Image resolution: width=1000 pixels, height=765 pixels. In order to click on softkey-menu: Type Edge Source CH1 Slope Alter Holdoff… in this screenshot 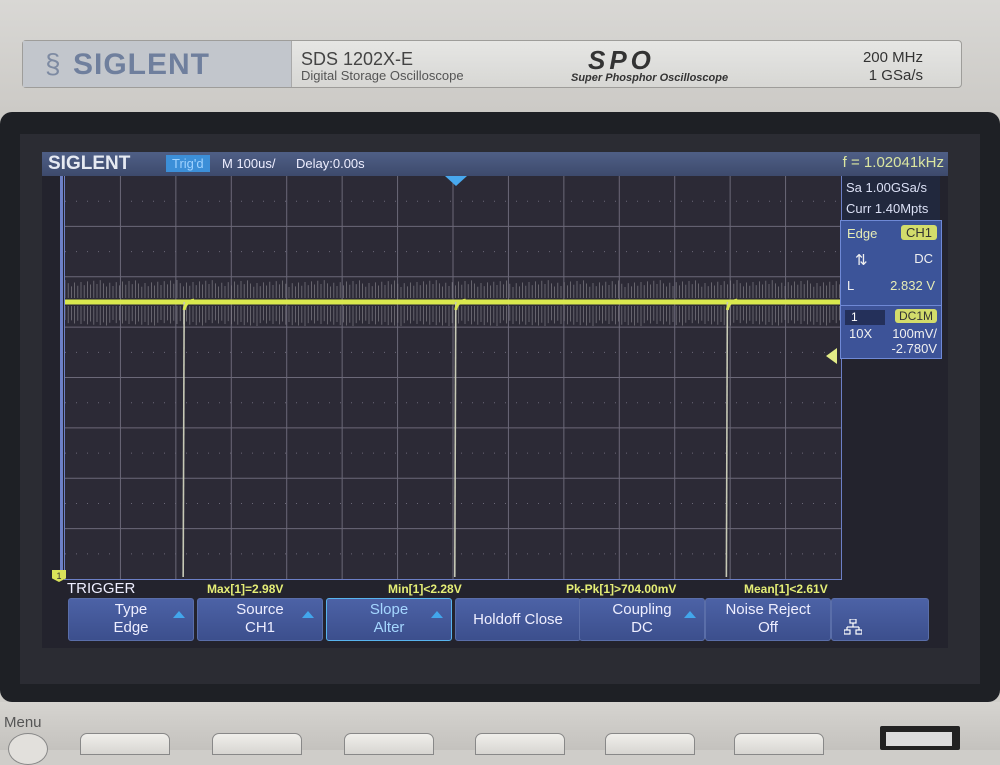, I will do `click(498, 620)`.